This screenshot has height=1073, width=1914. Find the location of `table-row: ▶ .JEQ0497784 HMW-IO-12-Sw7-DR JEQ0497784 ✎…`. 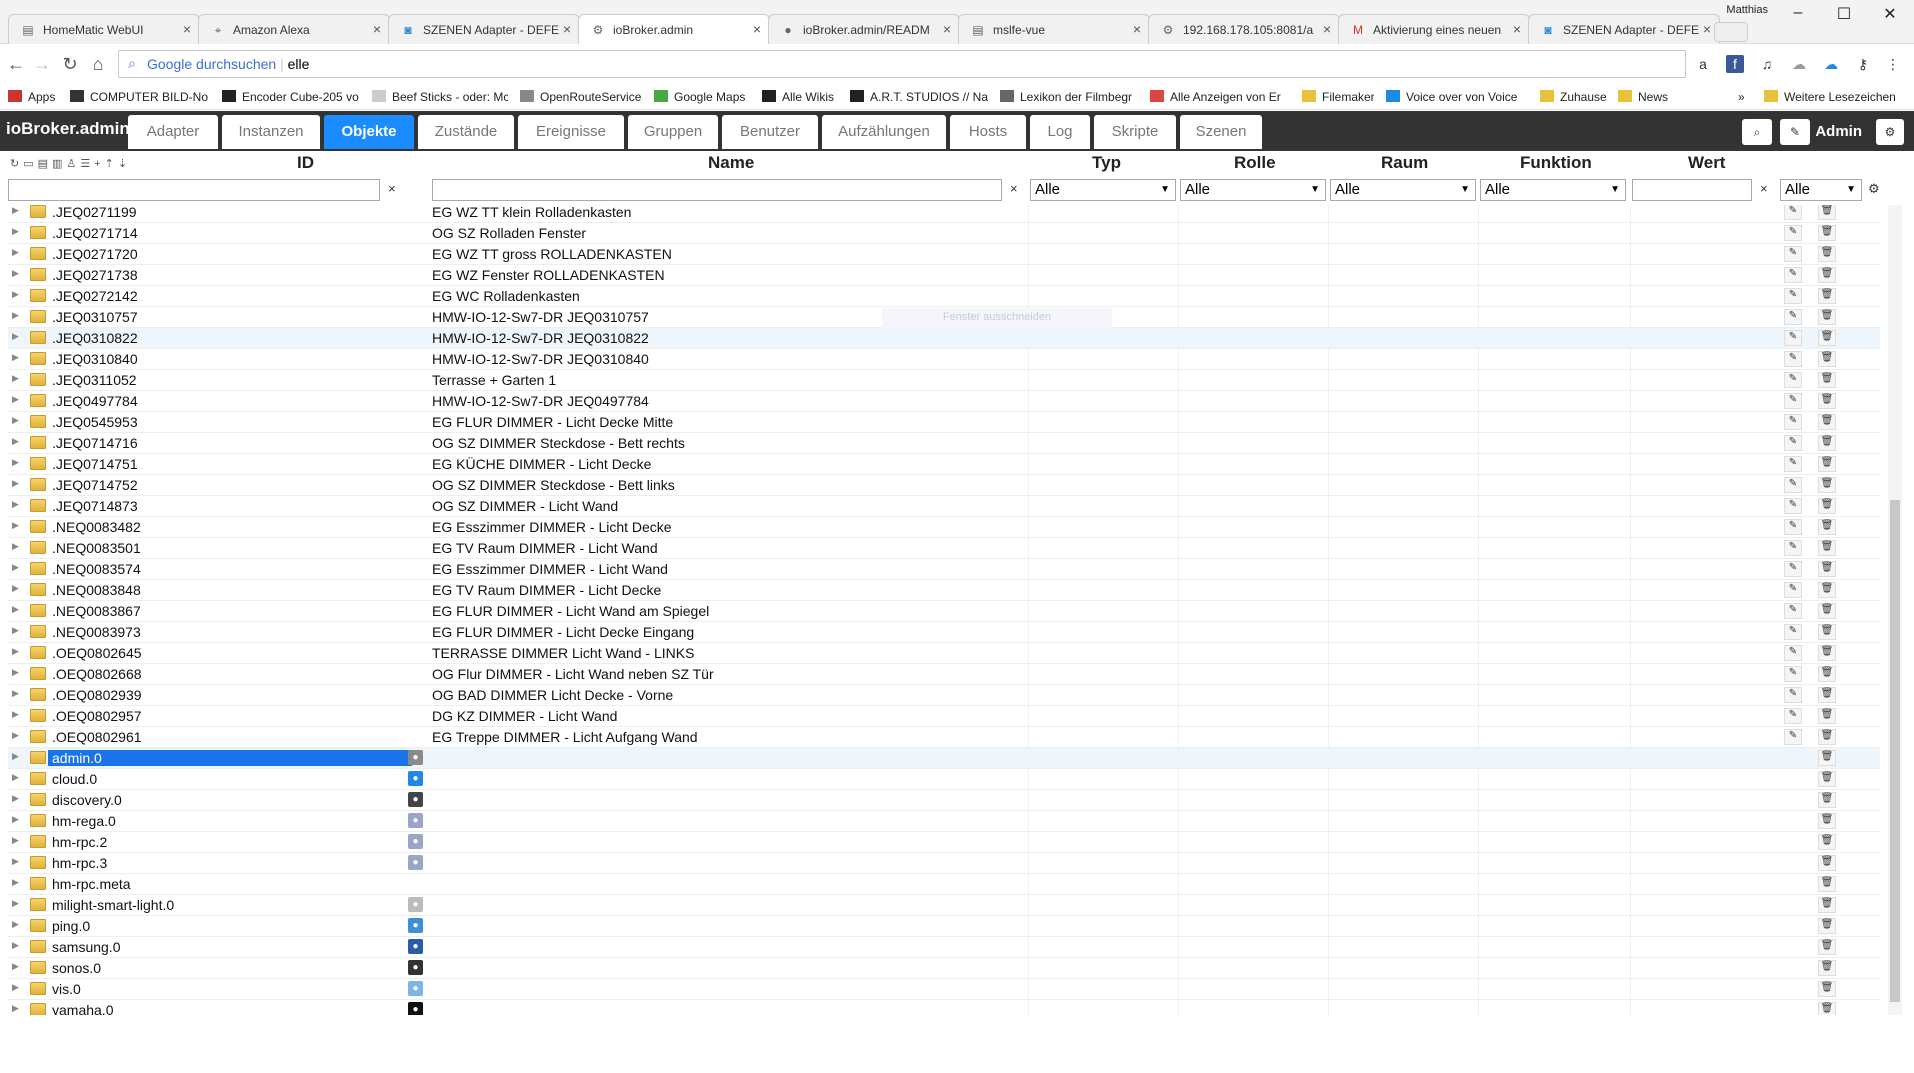

table-row: ▶ .JEQ0497784 HMW-IO-12-Sw7-DR JEQ0497784 ✎… is located at coordinates (944, 401).